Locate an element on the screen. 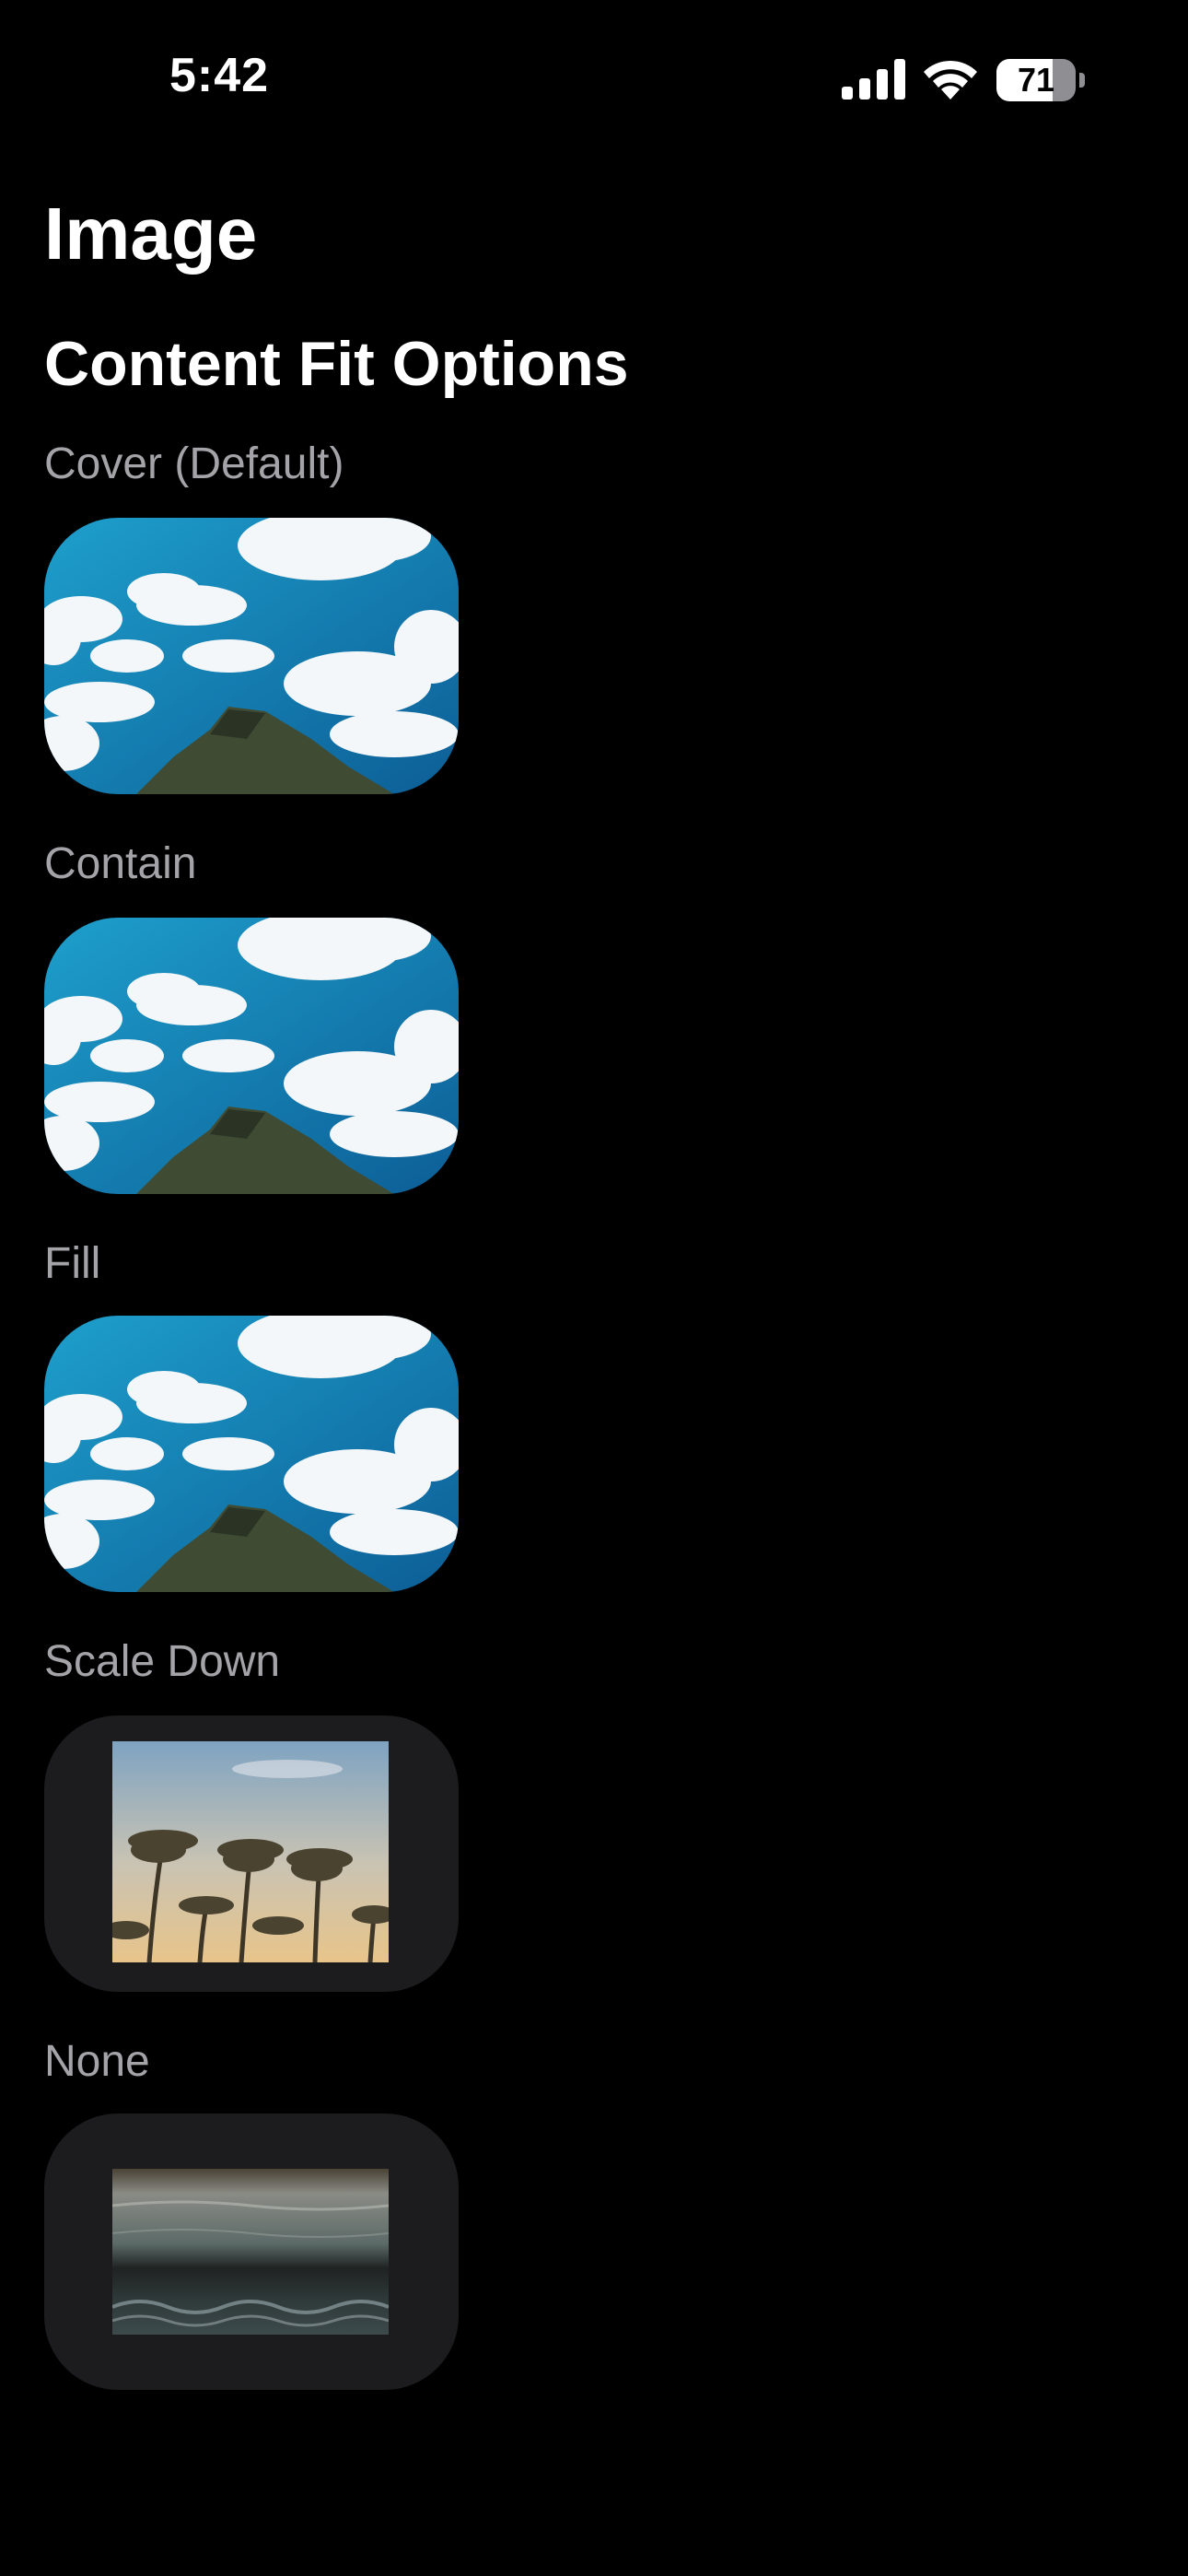 This screenshot has height=2576, width=1188. image-cover is located at coordinates (251, 656).